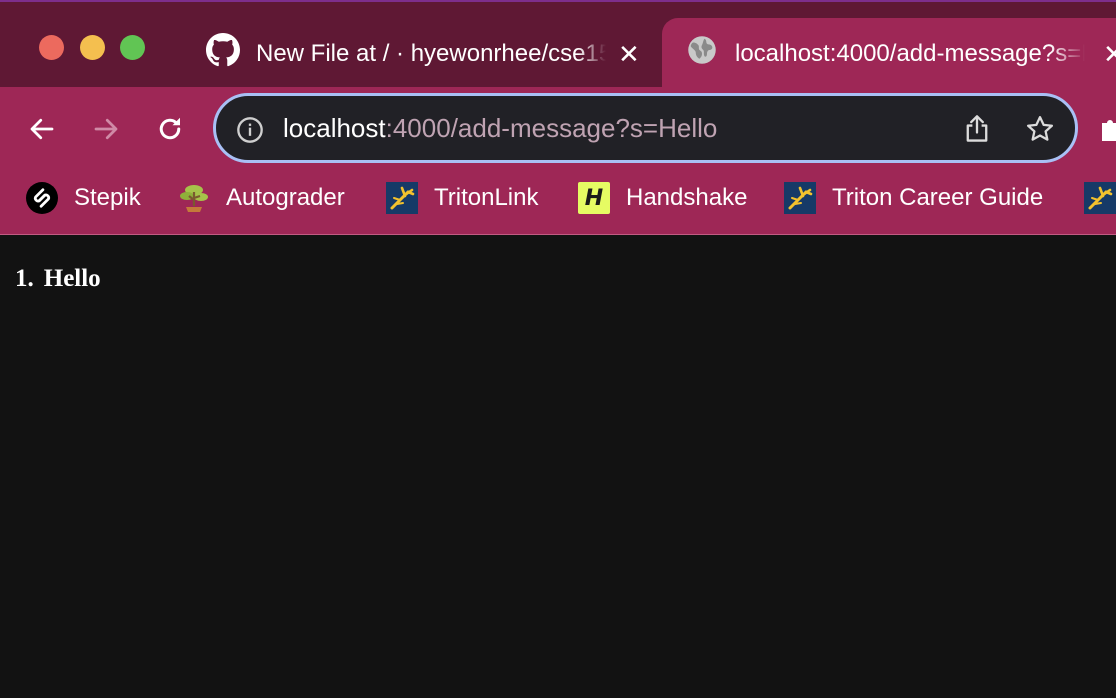 Image resolution: width=1116 pixels, height=698 pixels. I want to click on url-text: localhost:4000/add-message?s=Hello, so click(500, 128).